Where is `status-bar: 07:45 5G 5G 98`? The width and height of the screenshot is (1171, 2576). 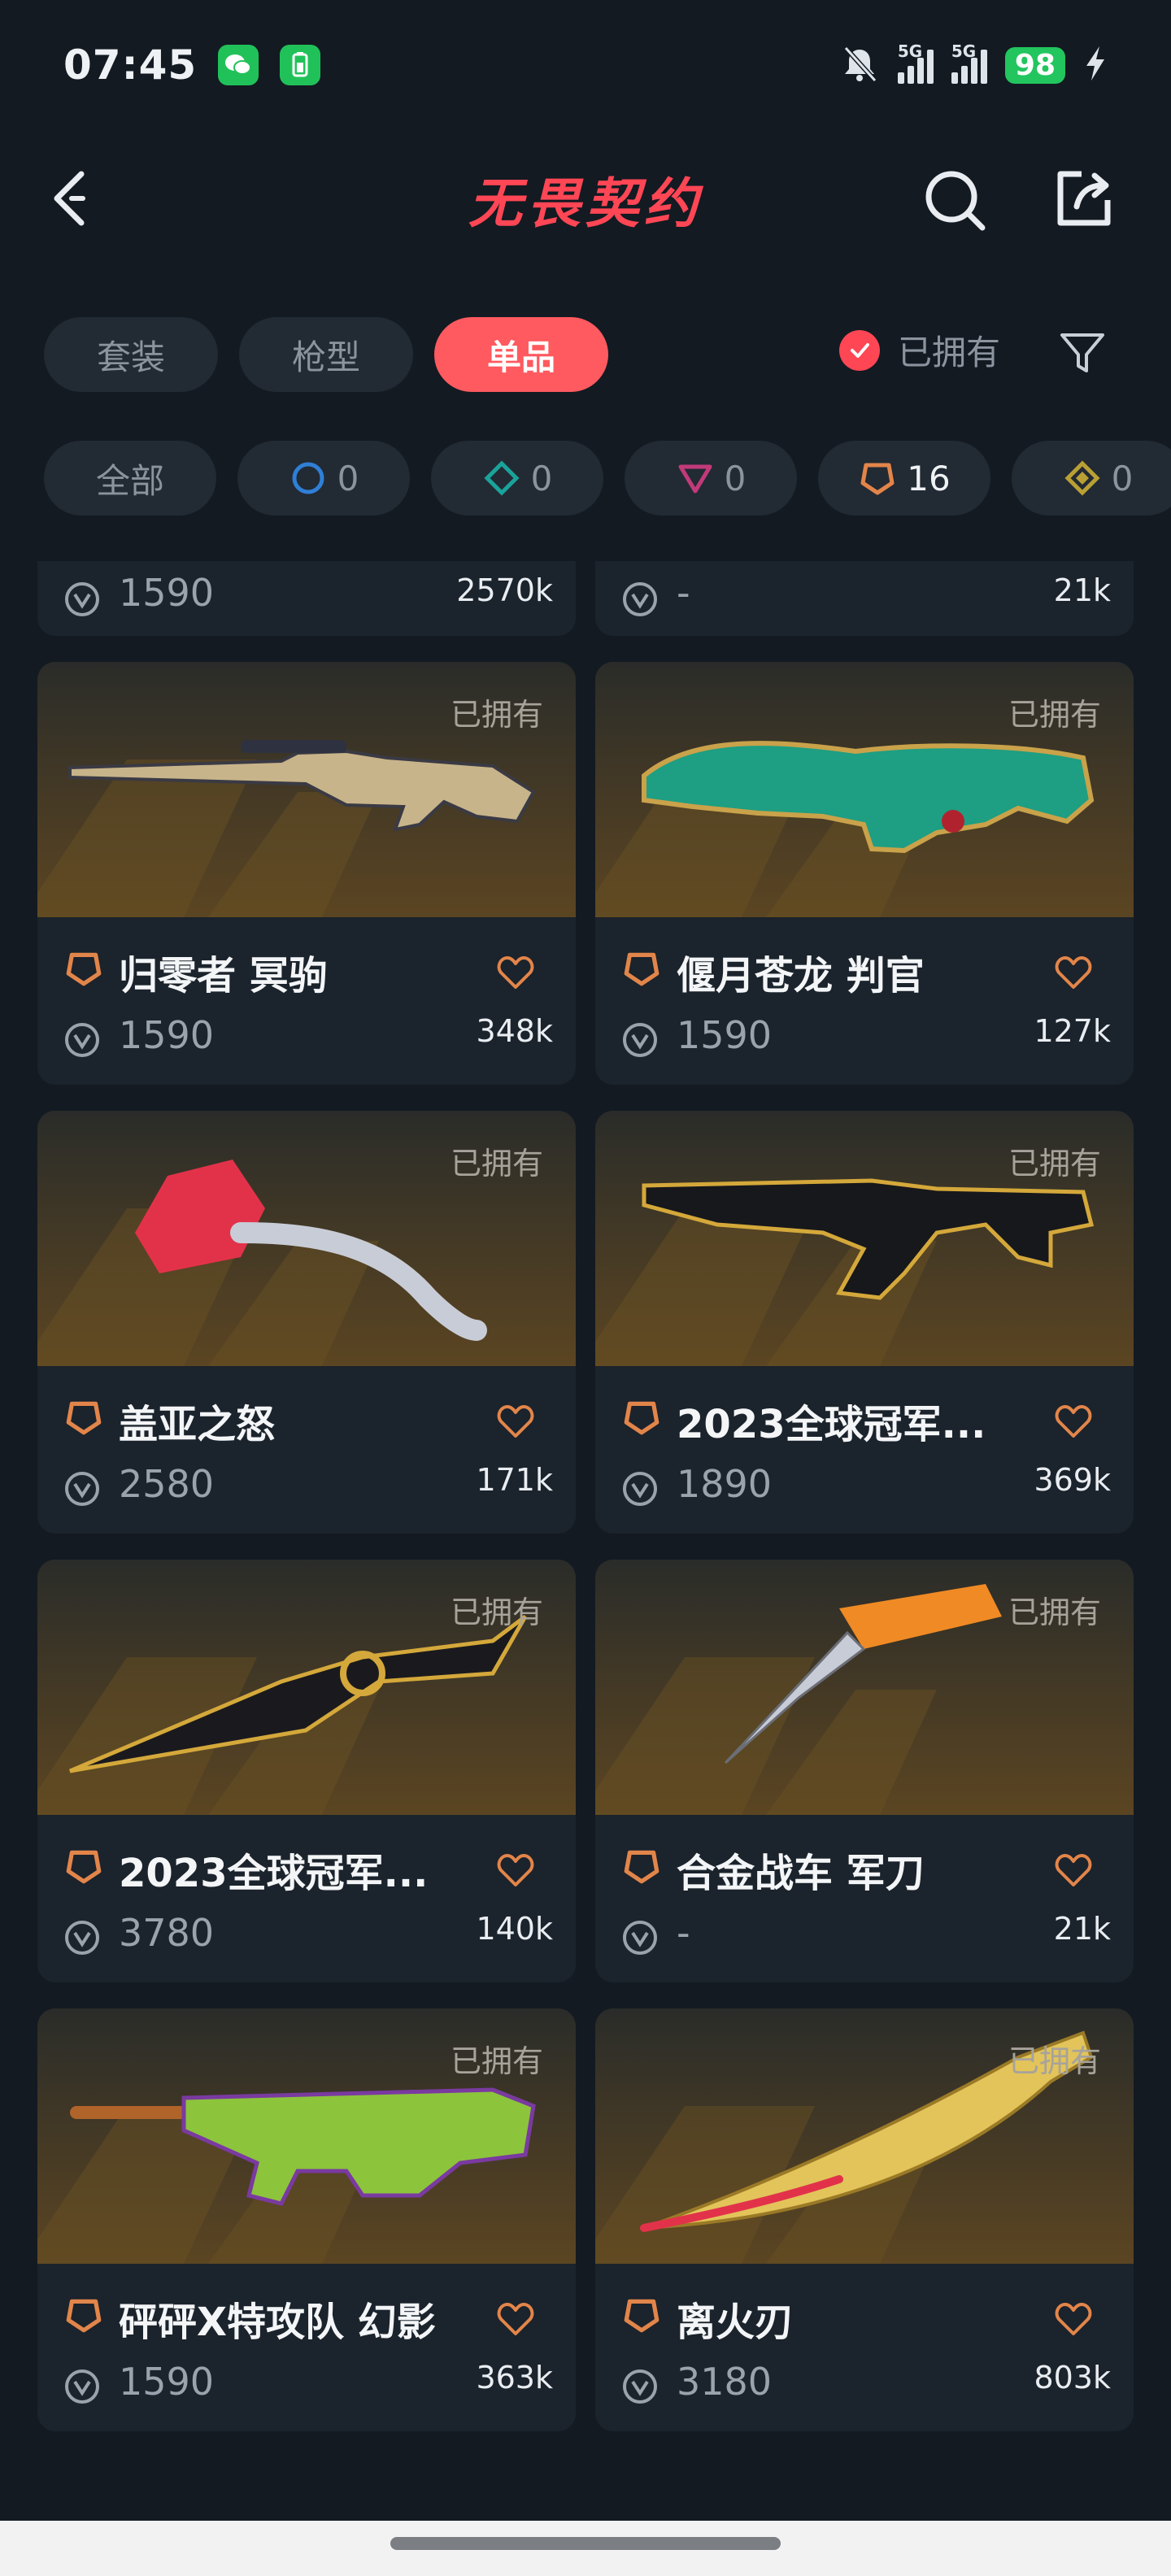
status-bar: 07:45 5G 5G 98 is located at coordinates (585, 65).